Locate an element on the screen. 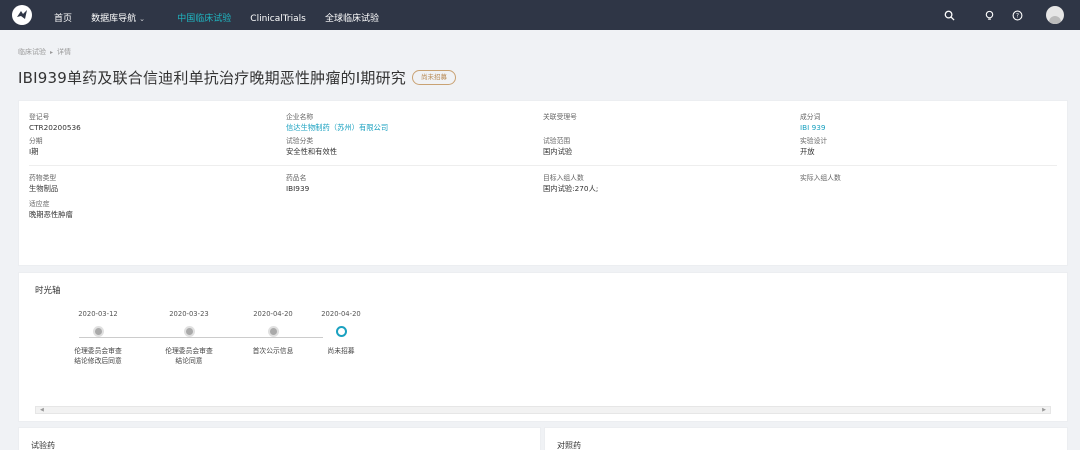  field-value: 国内试验 is located at coordinates (558, 151).